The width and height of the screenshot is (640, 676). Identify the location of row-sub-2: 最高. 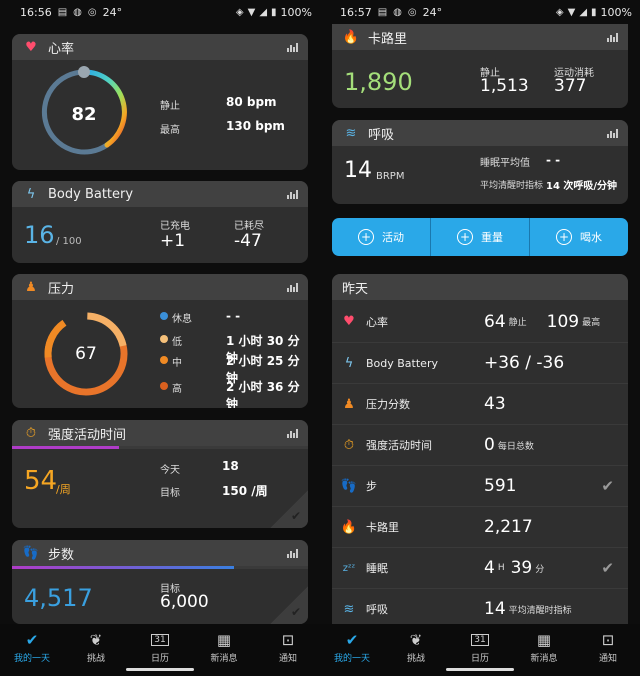
(591, 323).